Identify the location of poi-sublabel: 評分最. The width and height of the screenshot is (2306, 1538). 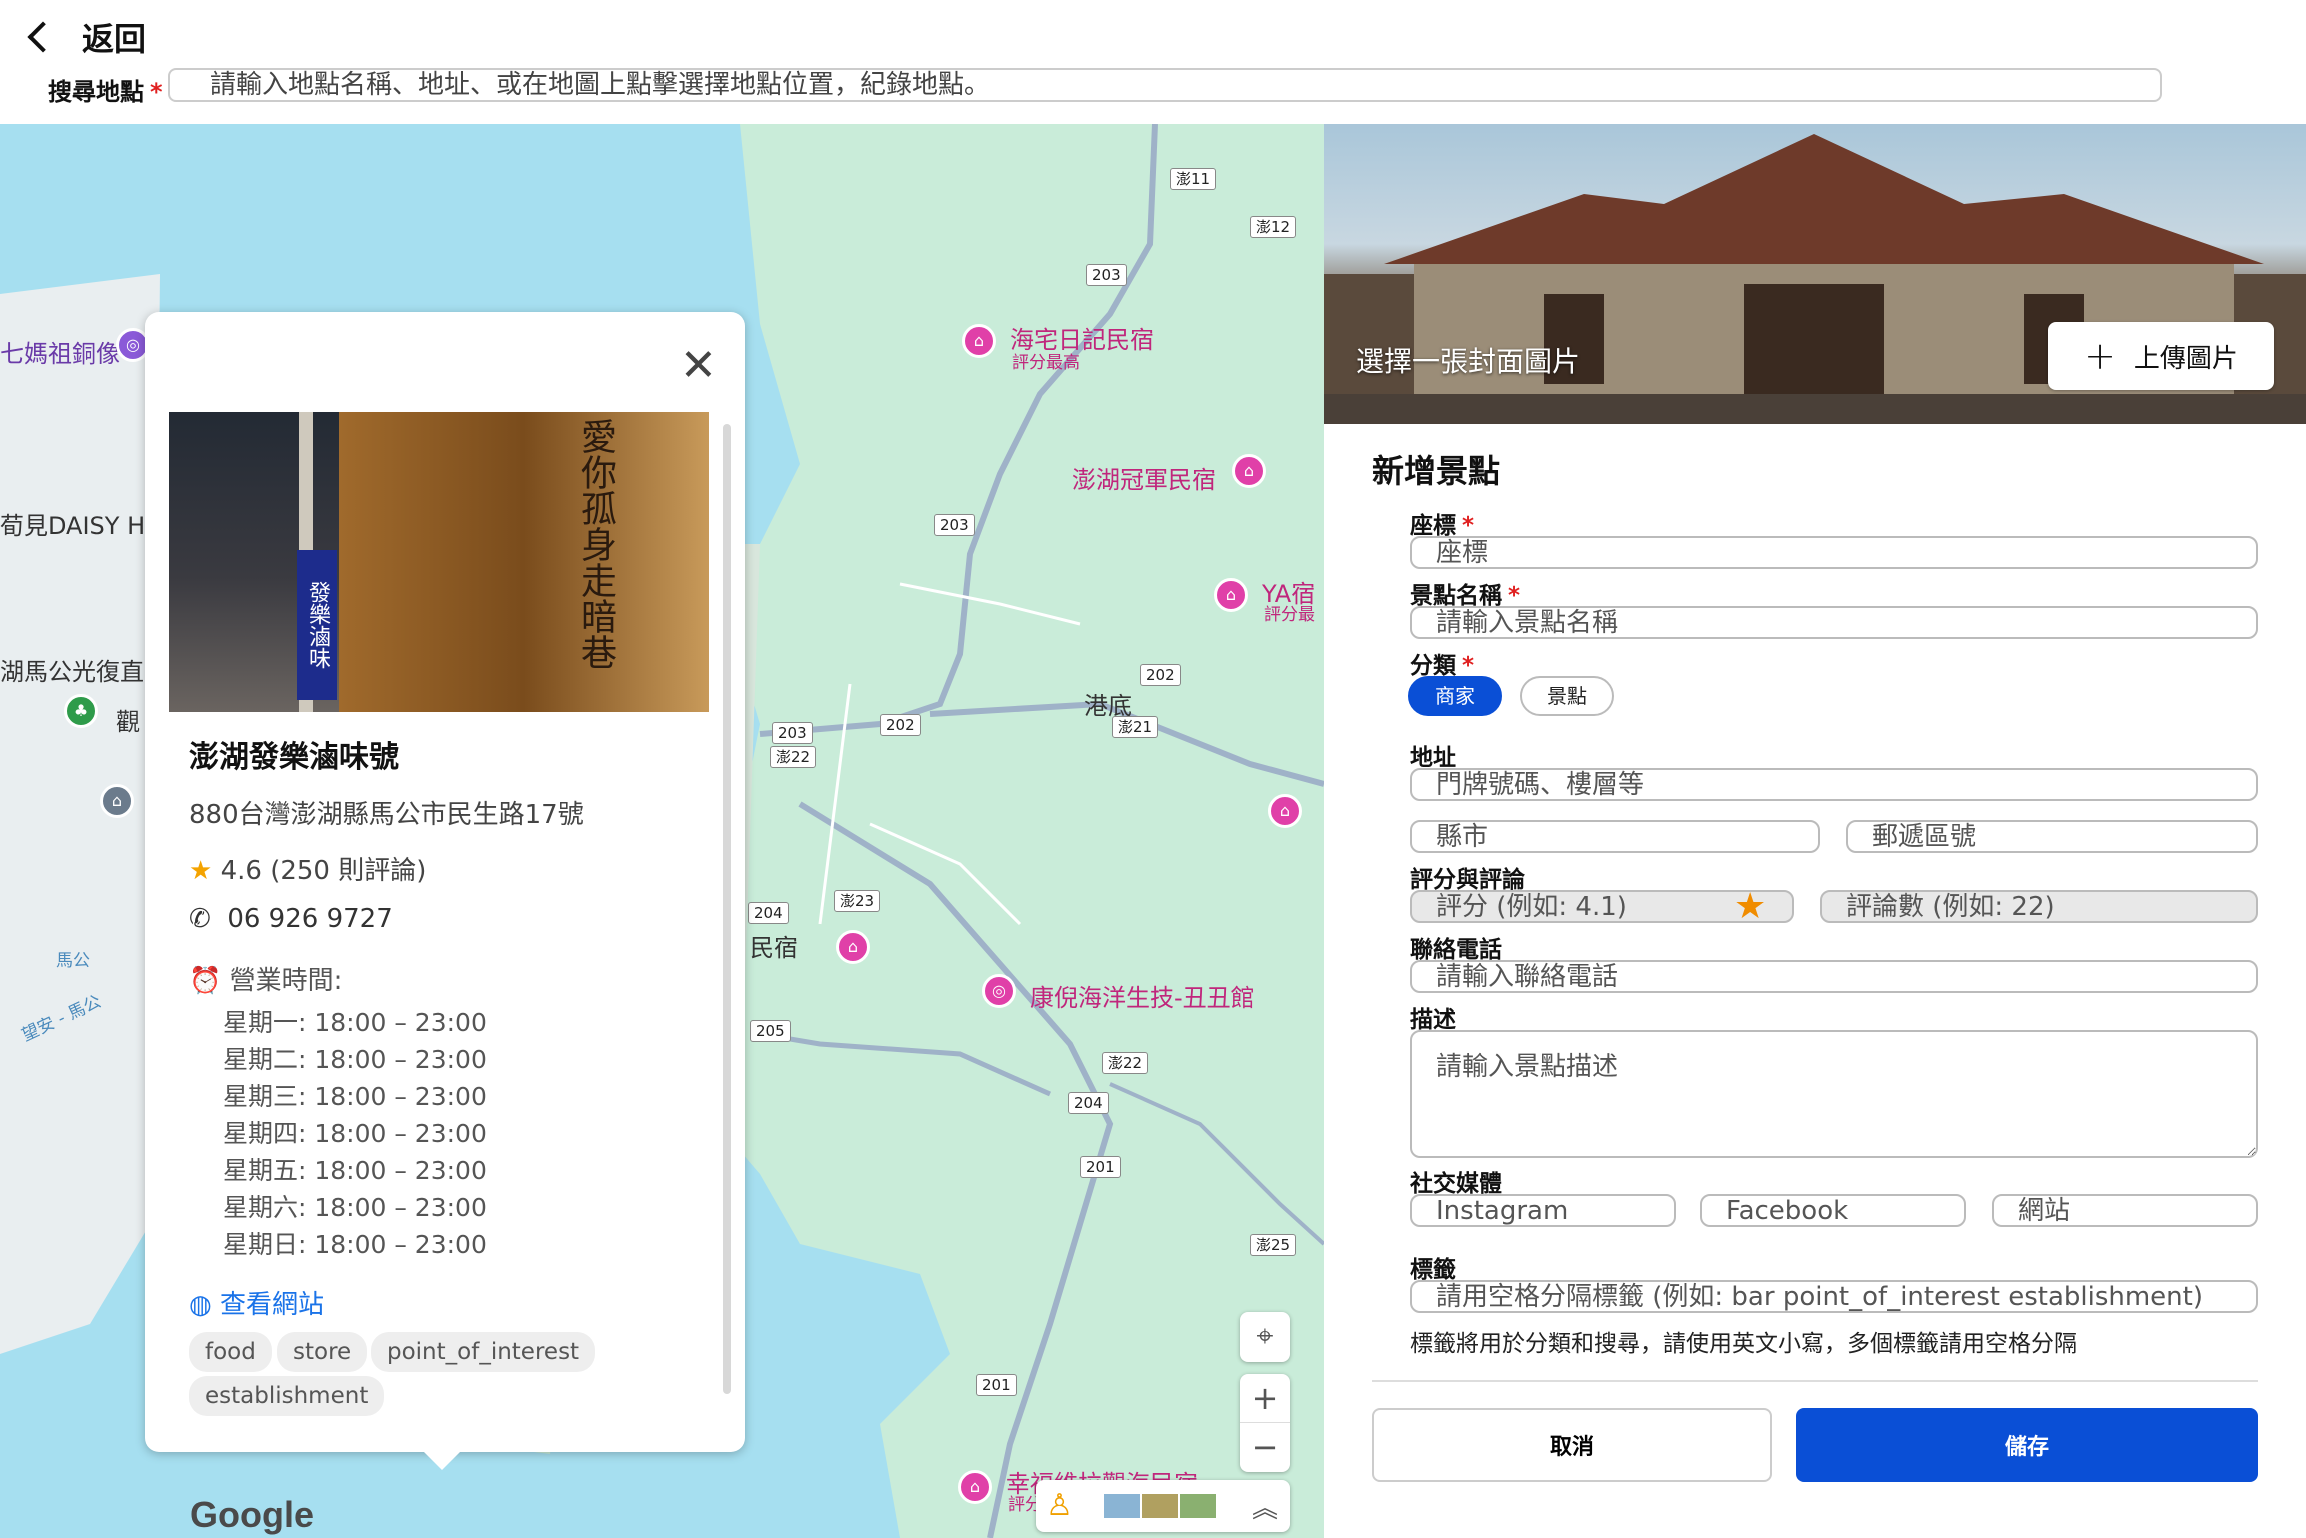
(1289, 615).